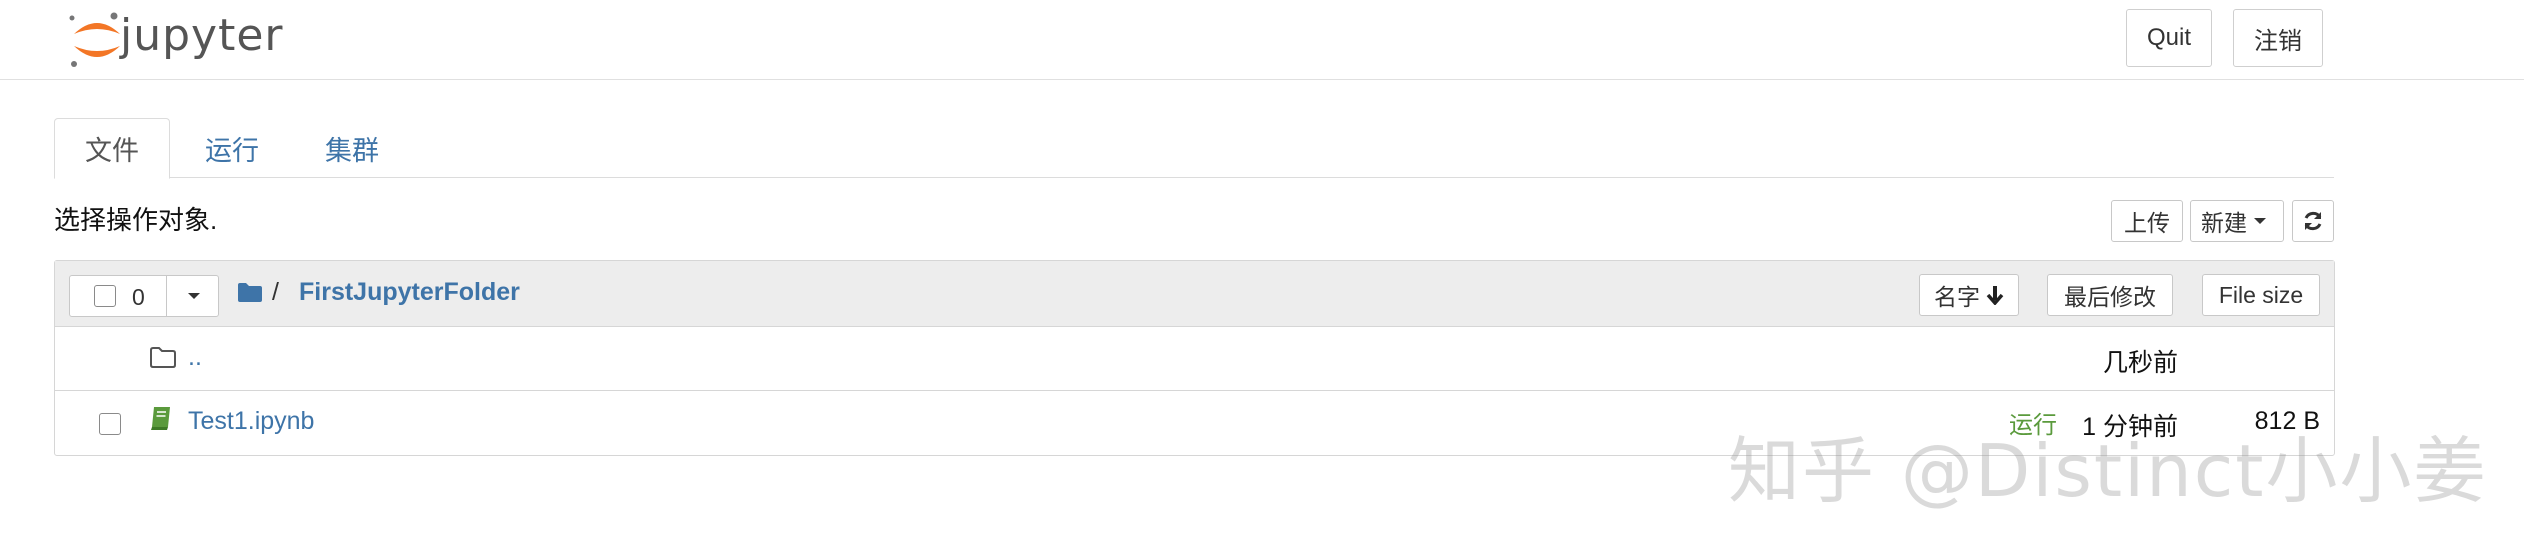  I want to click on notebook-icon, so click(160, 418).